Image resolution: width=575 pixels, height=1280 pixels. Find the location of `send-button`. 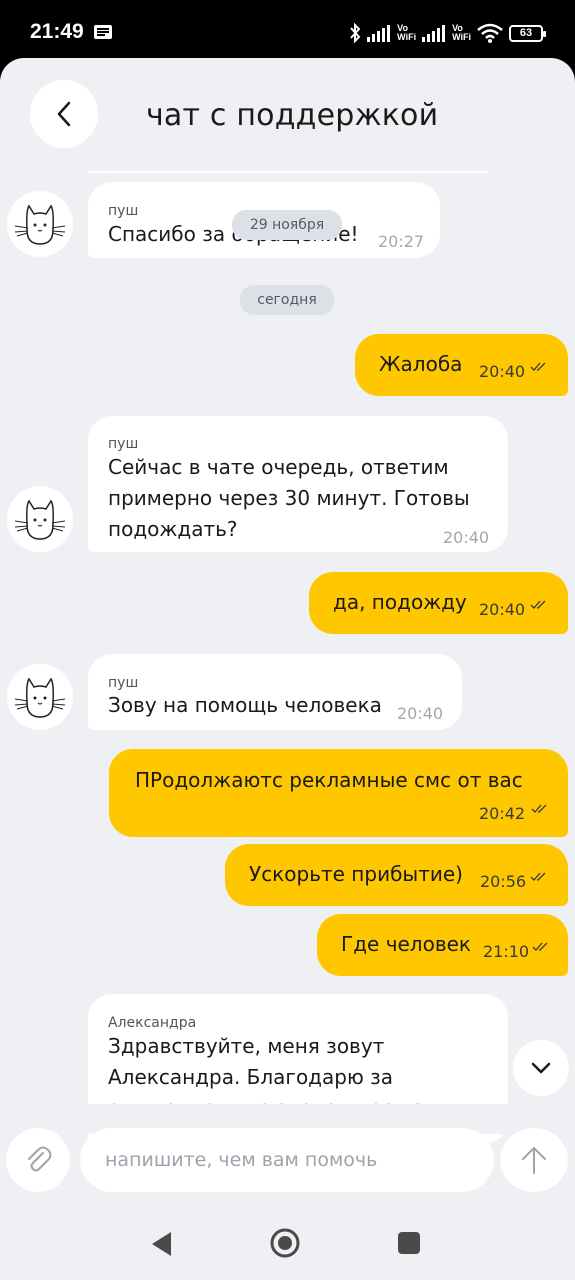

send-button is located at coordinates (534, 1160).